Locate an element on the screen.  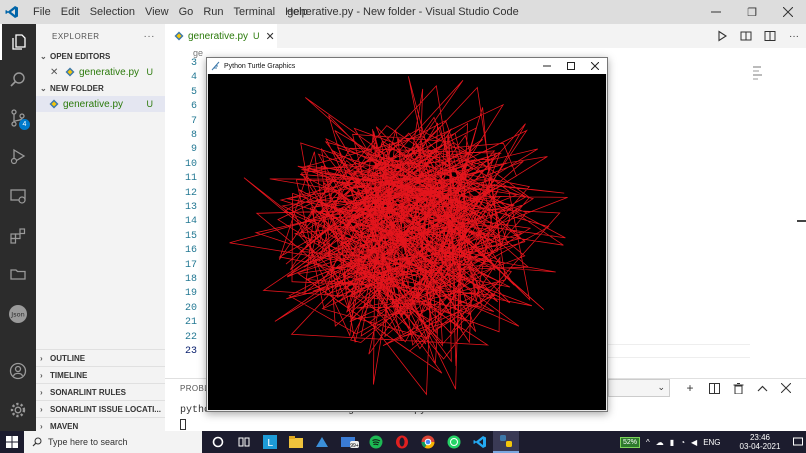
open-editors-section: ⌄ OPEN EDITORS is located at coordinates (100, 56).